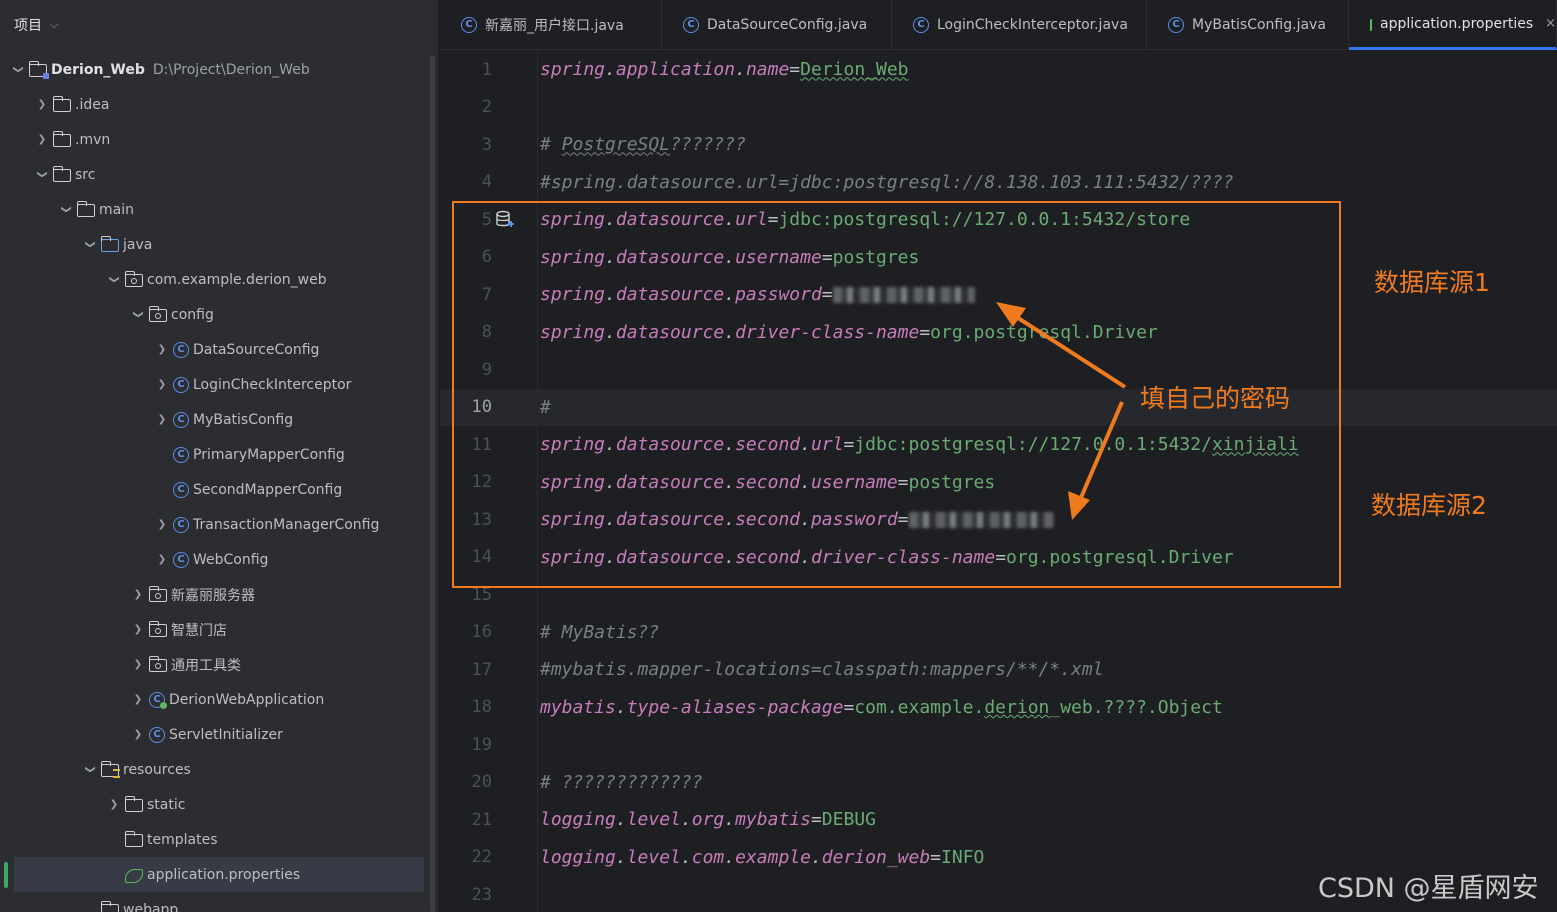 The image size is (1557, 912). What do you see at coordinates (777, 25) in the screenshot?
I see `editor-tab: C DataSourceConfig.java` at bounding box center [777, 25].